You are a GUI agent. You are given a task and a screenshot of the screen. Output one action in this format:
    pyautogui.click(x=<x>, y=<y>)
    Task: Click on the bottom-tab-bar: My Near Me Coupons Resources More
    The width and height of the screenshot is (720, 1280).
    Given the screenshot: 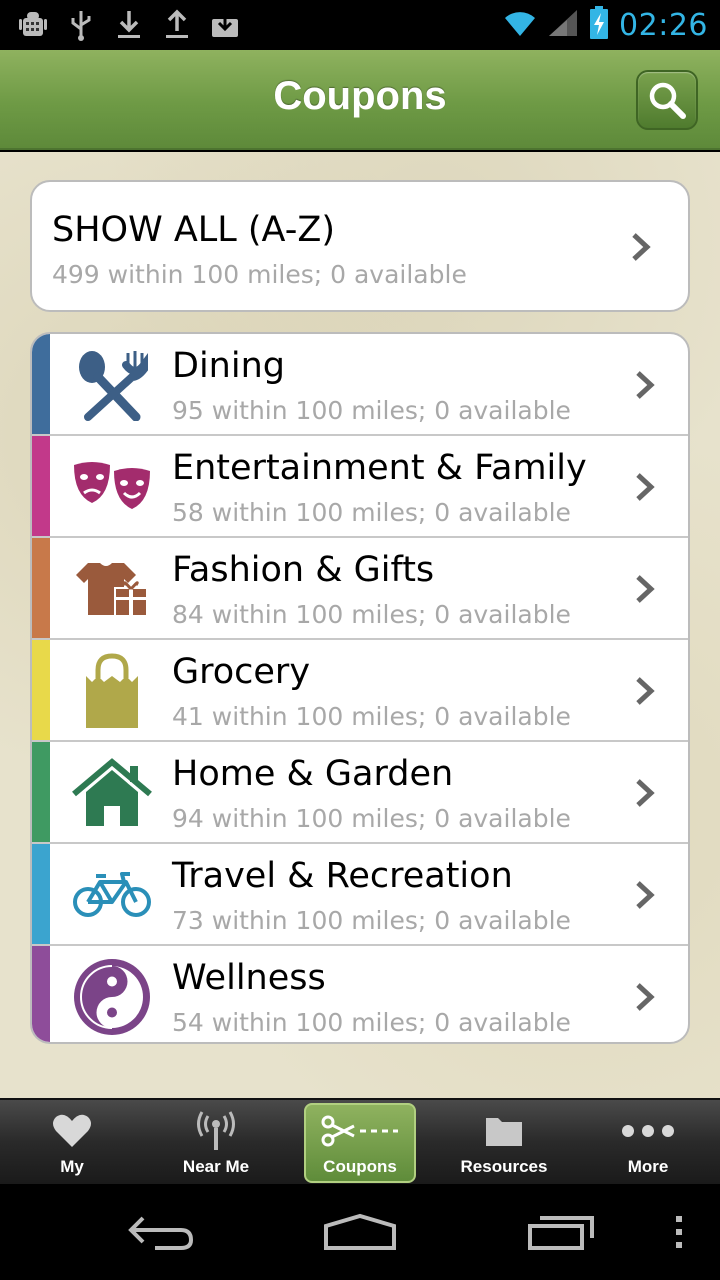 What is the action you would take?
    pyautogui.click(x=360, y=1141)
    